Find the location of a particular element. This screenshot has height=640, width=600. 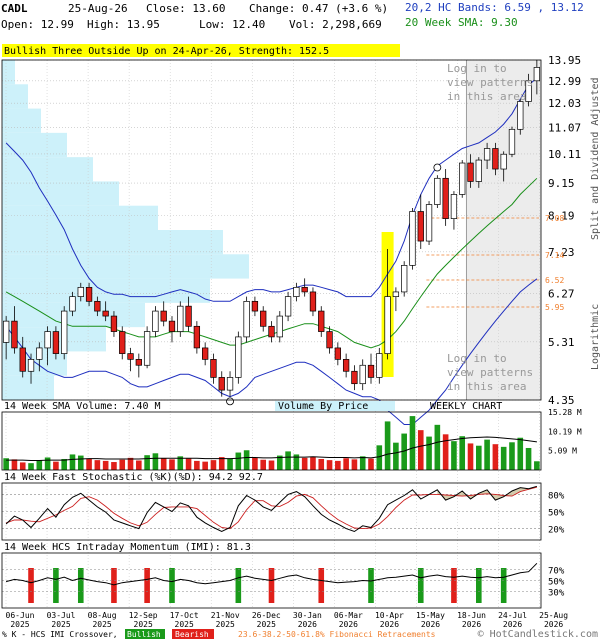

x-tick-label: 10-Apr is located at coordinates (389, 615).